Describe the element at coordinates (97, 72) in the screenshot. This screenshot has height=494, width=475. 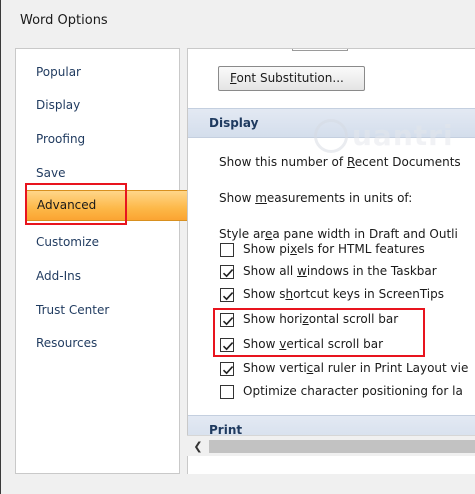
I see `sidebar-item-popular: Popular` at that location.